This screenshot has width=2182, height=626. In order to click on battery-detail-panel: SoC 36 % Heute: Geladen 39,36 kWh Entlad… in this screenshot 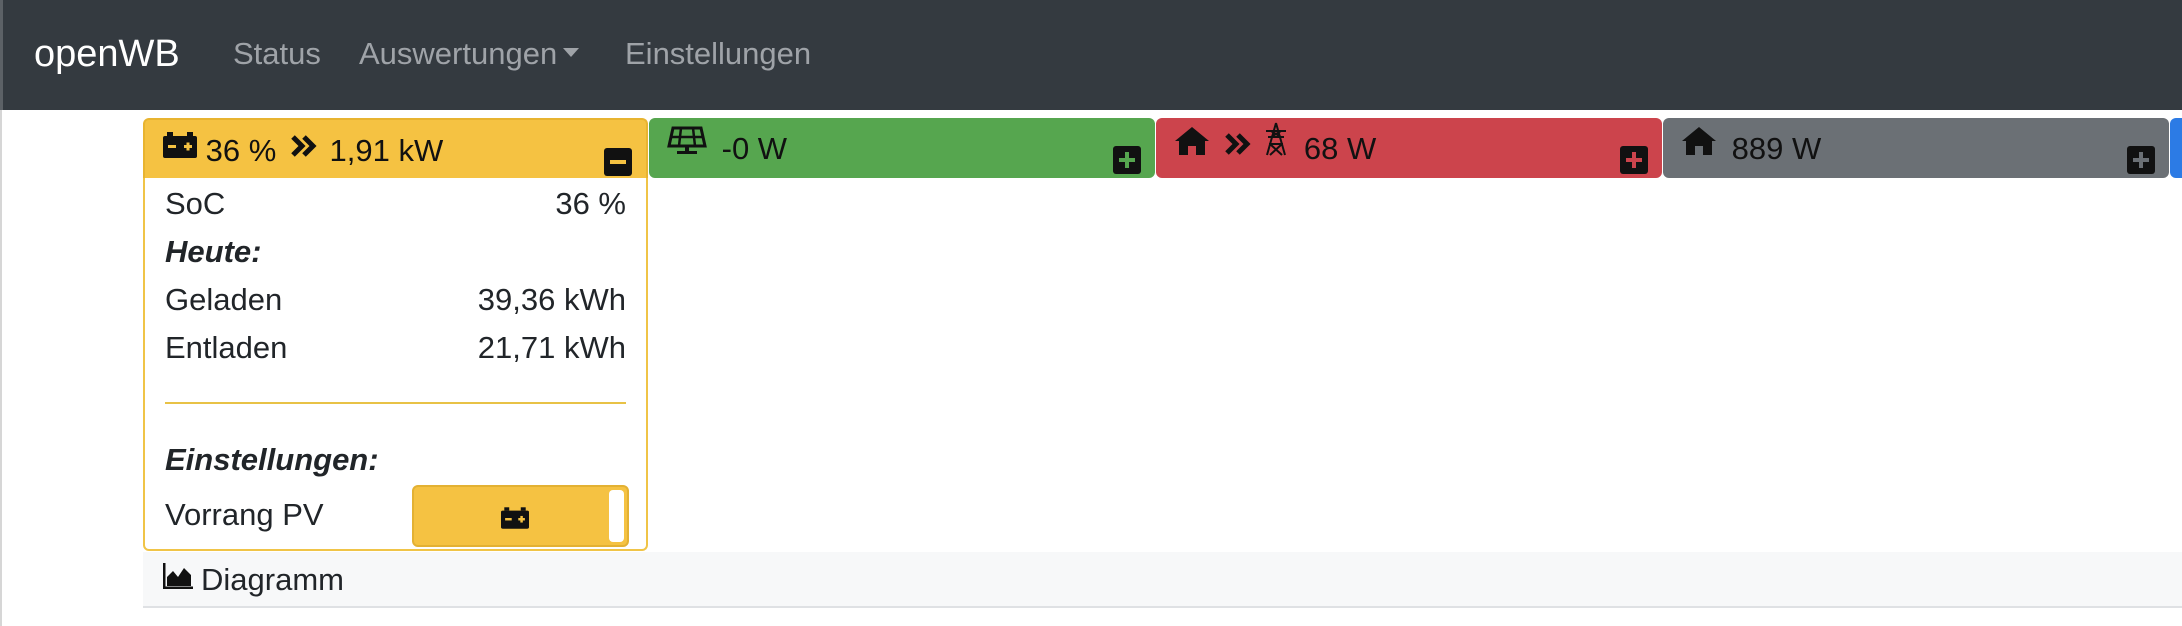, I will do `click(395, 364)`.